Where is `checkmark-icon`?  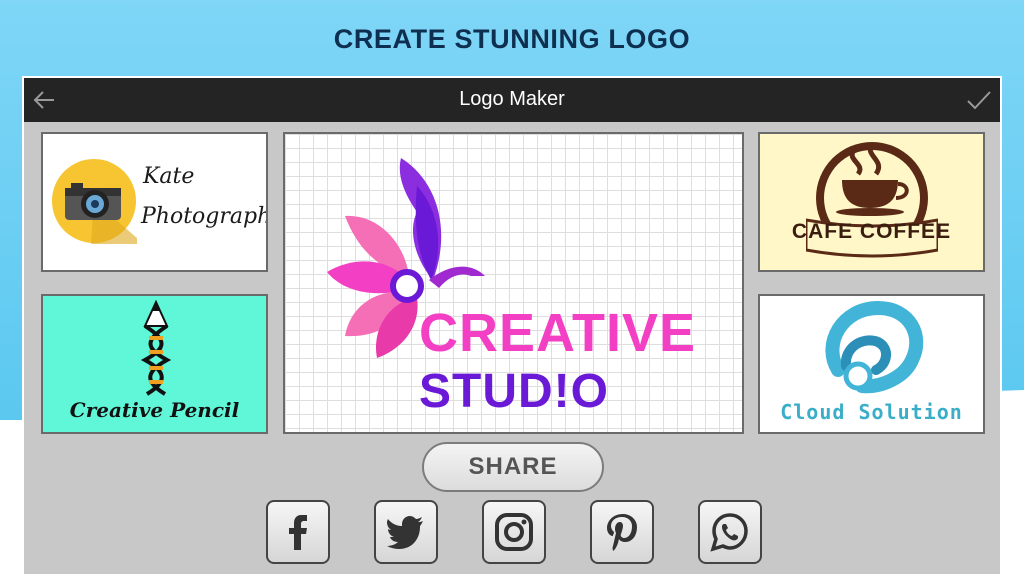
checkmark-icon is located at coordinates (979, 100).